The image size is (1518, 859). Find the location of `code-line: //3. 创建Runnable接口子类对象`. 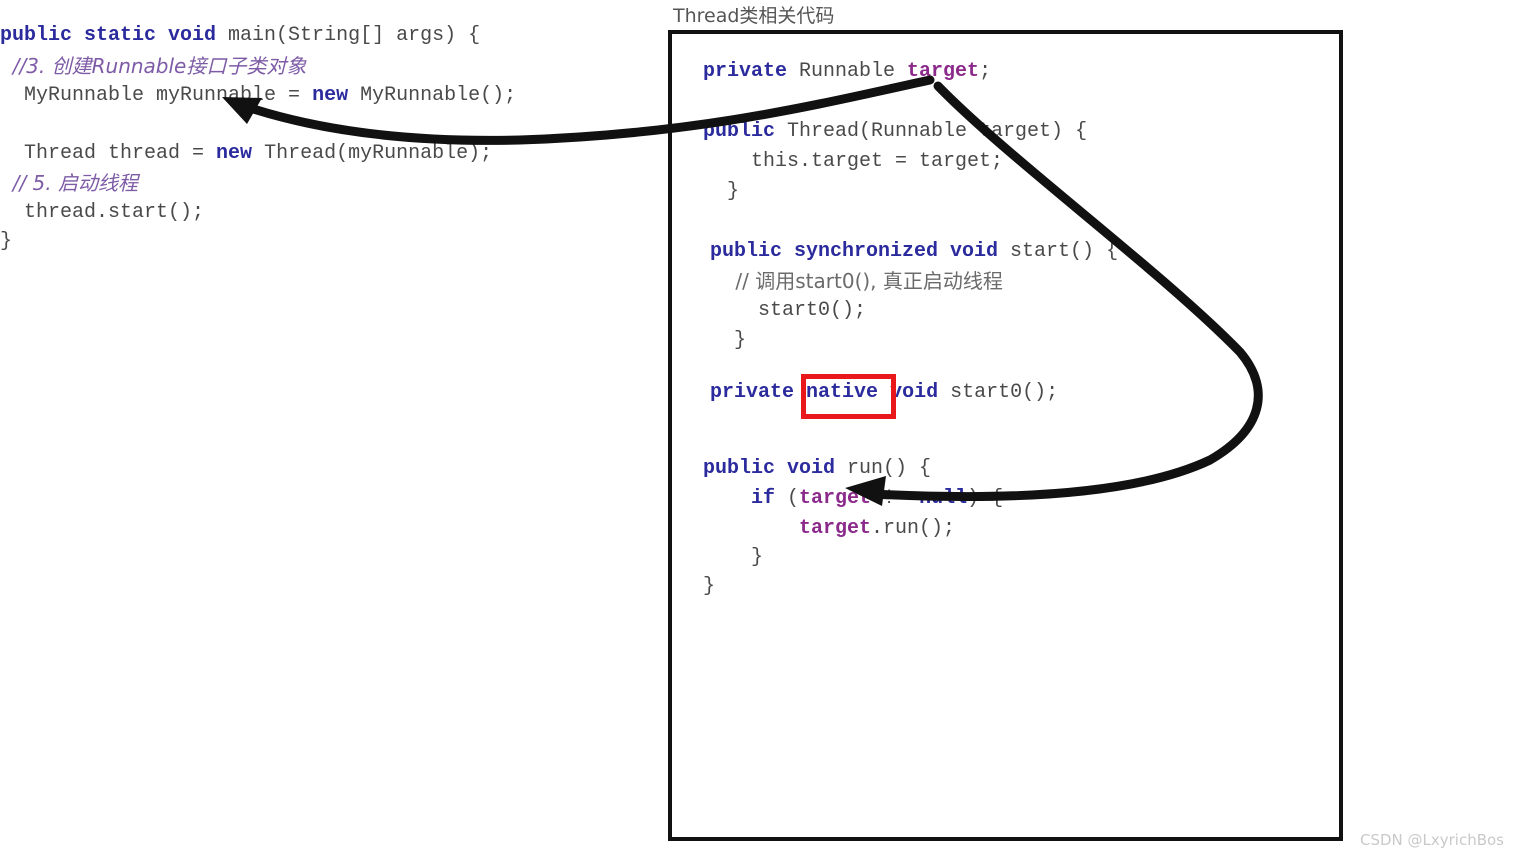

code-line: //3. 创建Runnable接口子类对象 is located at coordinates (153, 66).